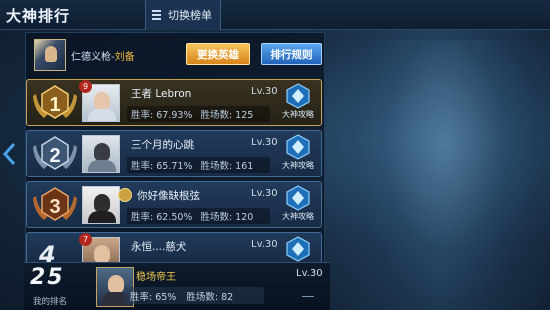 The width and height of the screenshot is (550, 310). What do you see at coordinates (176, 55) in the screenshot?
I see `current-hero-row: 仁德义枪-刘备 更换英雄 排行规则` at bounding box center [176, 55].